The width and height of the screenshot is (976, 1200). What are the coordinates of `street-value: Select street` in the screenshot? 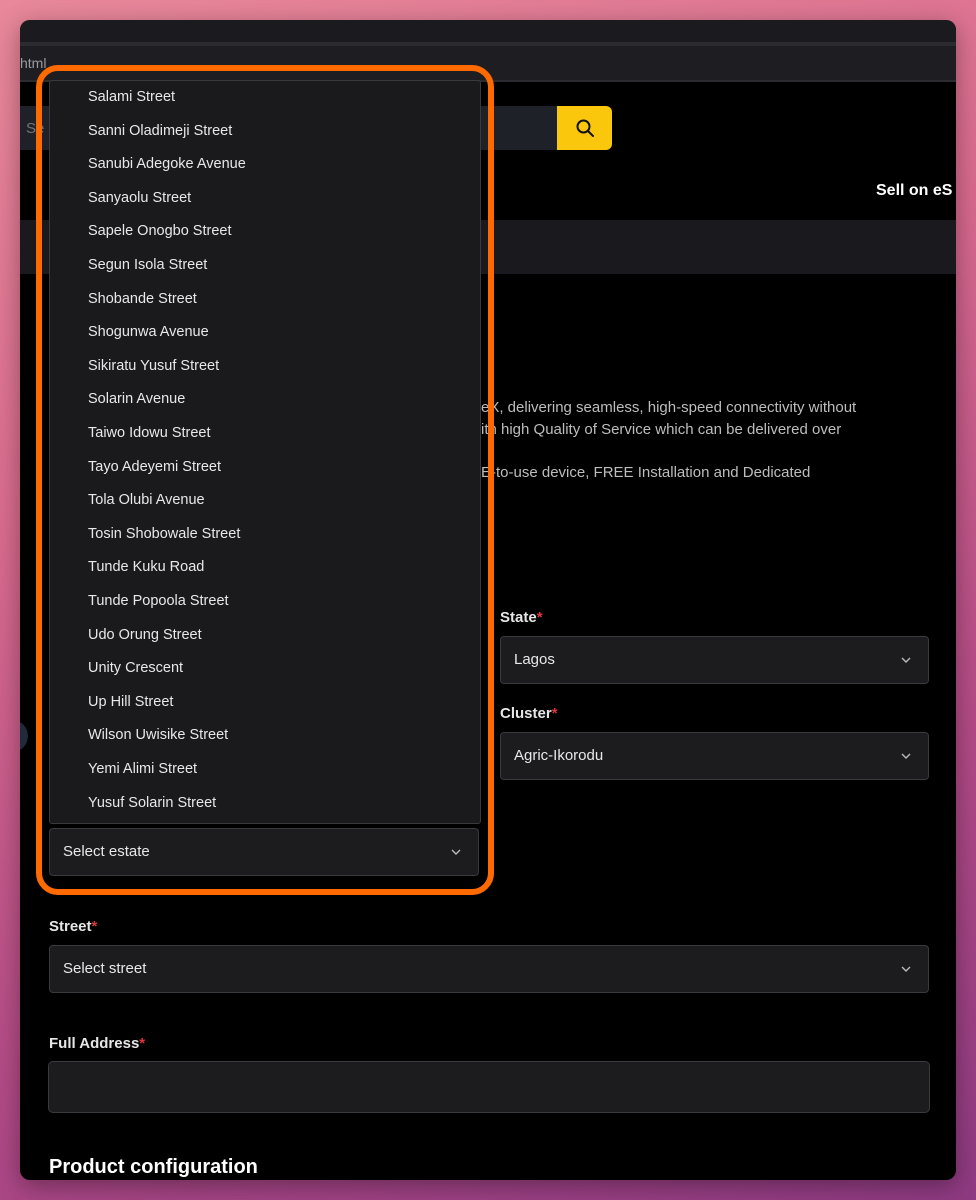 It's located at (105, 968).